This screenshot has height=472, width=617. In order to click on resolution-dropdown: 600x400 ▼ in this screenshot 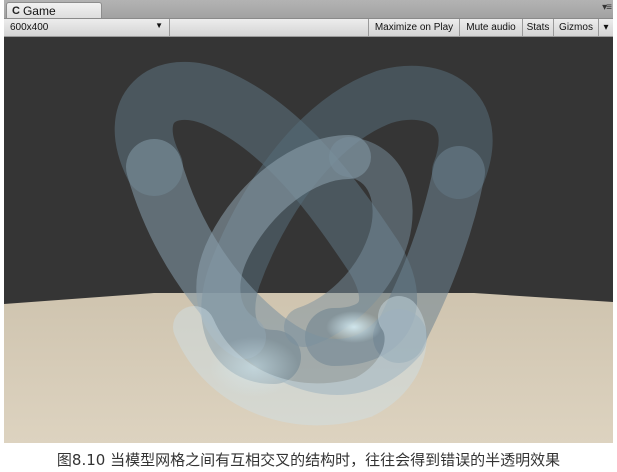, I will do `click(87, 27)`.